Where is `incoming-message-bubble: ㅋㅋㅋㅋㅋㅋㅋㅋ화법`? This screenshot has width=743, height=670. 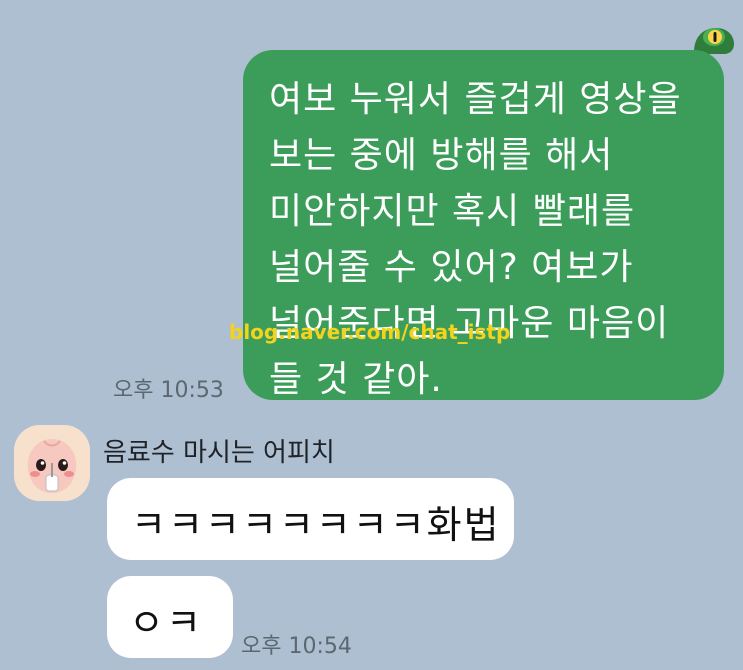 incoming-message-bubble: ㅋㅋㅋㅋㅋㅋㅋㅋ화법 is located at coordinates (310, 519).